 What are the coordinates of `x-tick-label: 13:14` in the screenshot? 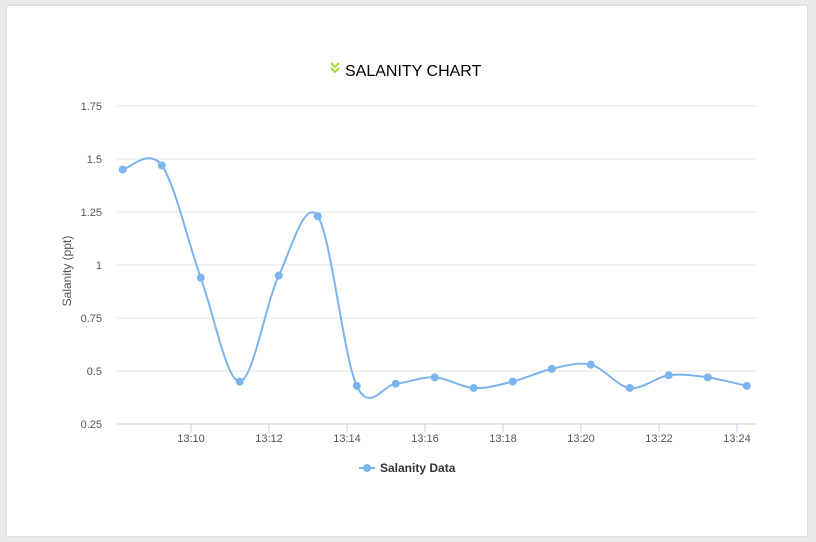 It's located at (347, 439).